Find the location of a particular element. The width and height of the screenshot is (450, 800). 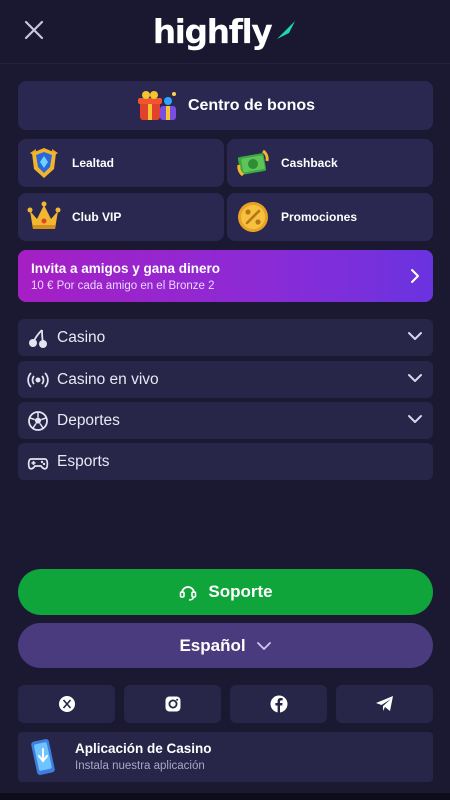

support-label: Soporte is located at coordinates (240, 591).